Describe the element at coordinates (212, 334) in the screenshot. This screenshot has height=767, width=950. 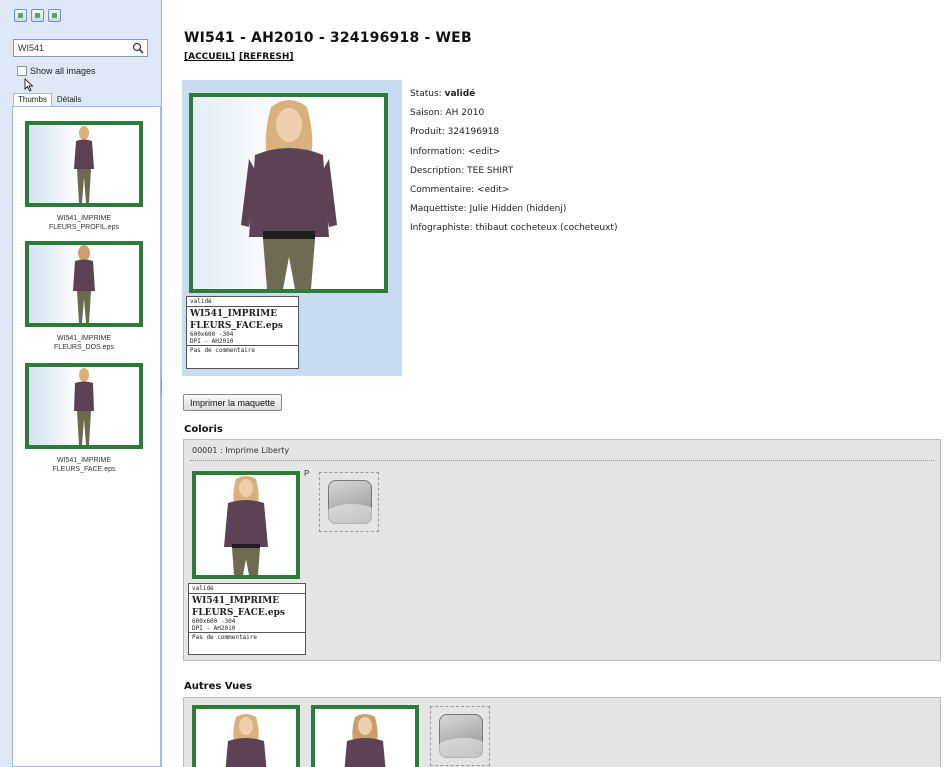
I see `image-meta-line1: 600x600 -304` at that location.